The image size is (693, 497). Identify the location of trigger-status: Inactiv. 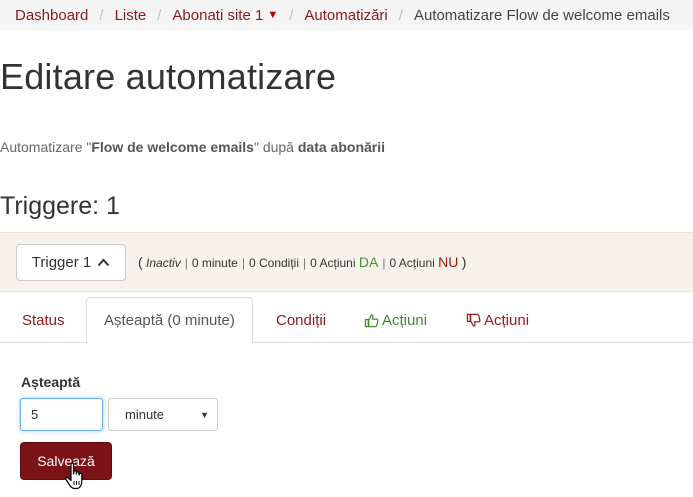
(163, 263).